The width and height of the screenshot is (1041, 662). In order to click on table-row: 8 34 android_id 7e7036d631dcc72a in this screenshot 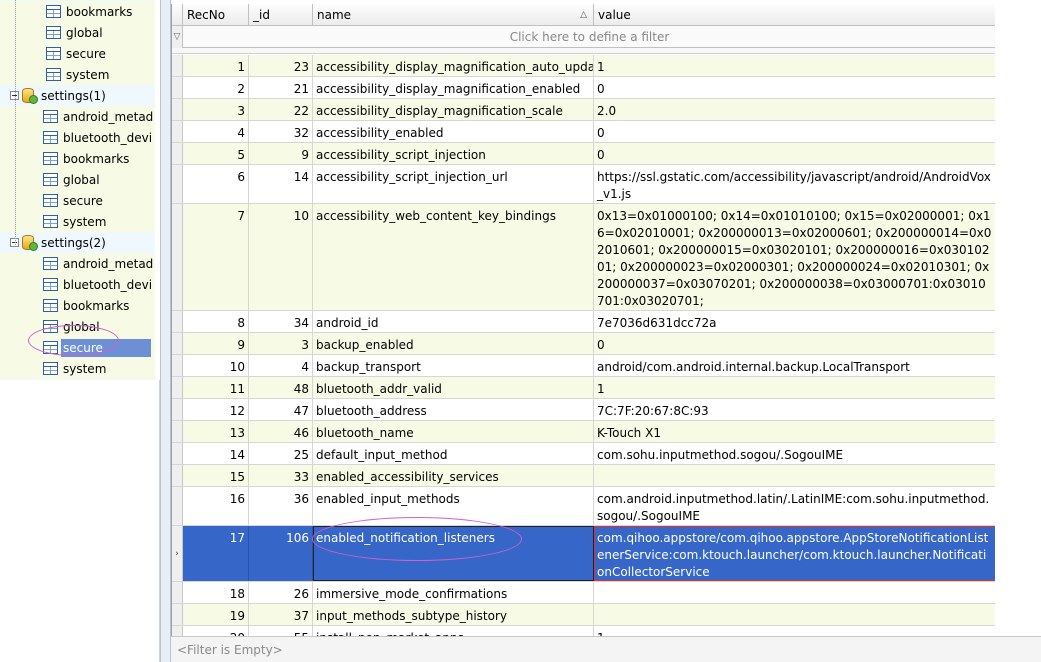, I will do `click(583, 322)`.